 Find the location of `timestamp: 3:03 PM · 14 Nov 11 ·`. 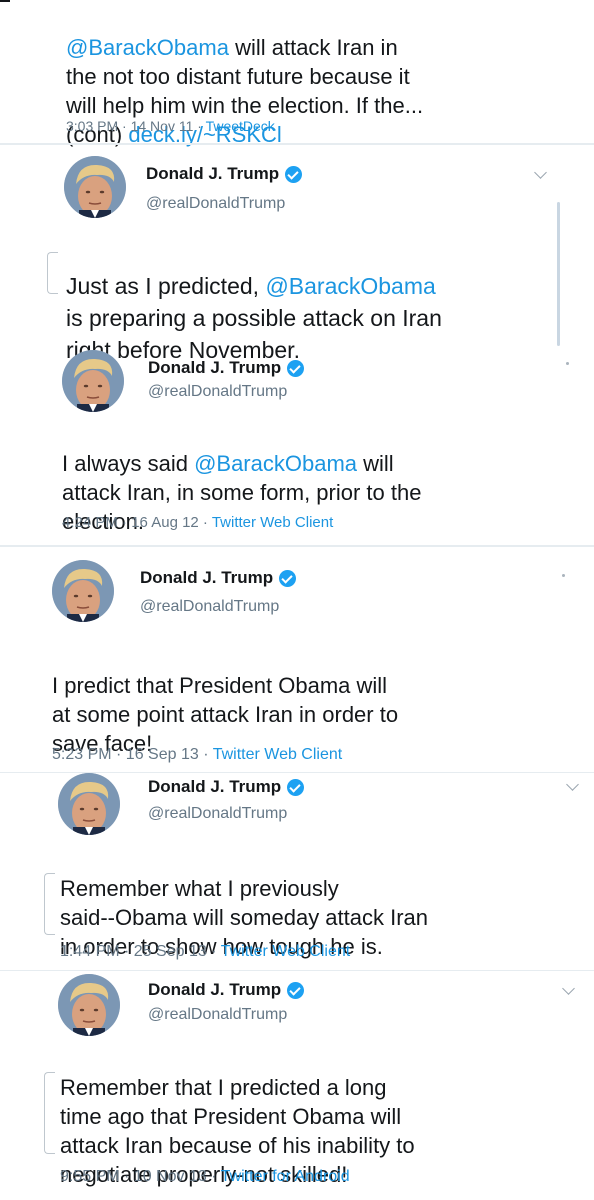

timestamp: 3:03 PM · 14 Nov 11 · is located at coordinates (136, 126).